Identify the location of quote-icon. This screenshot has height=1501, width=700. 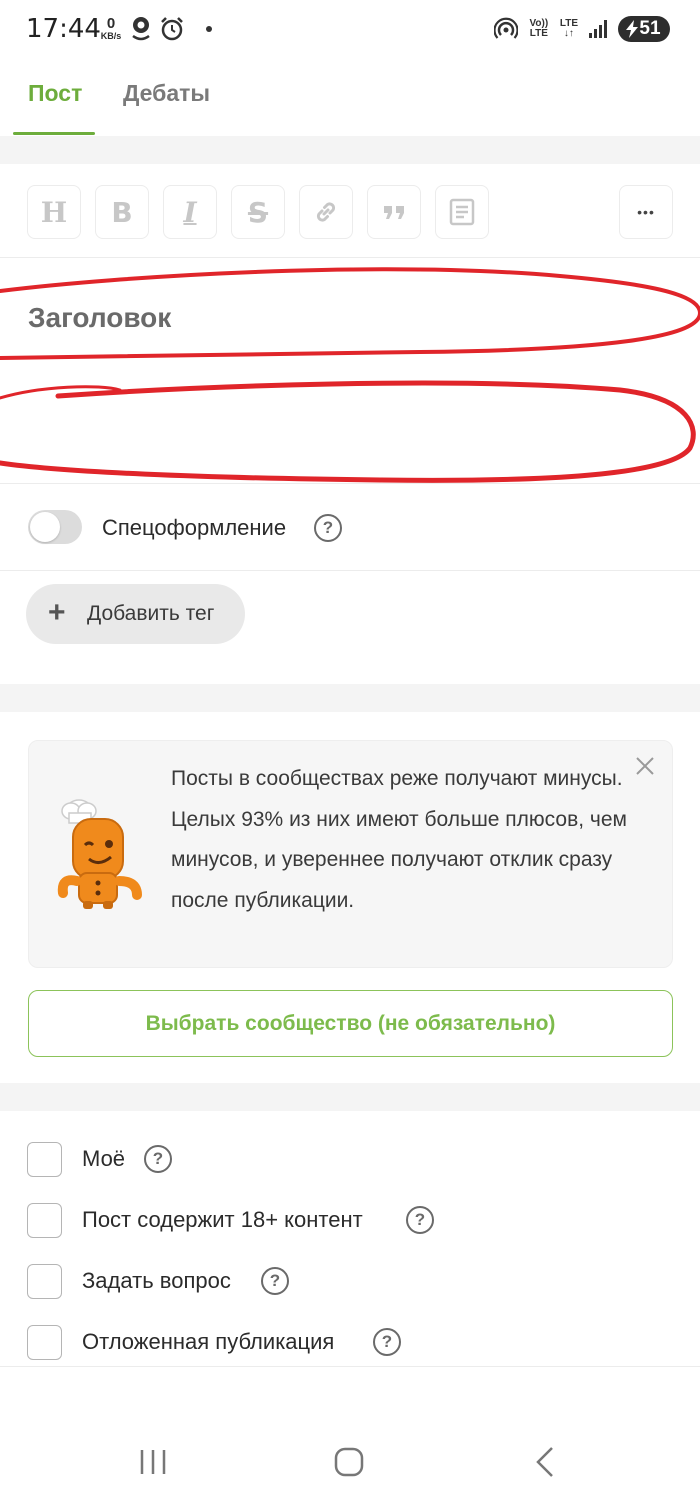
(394, 212).